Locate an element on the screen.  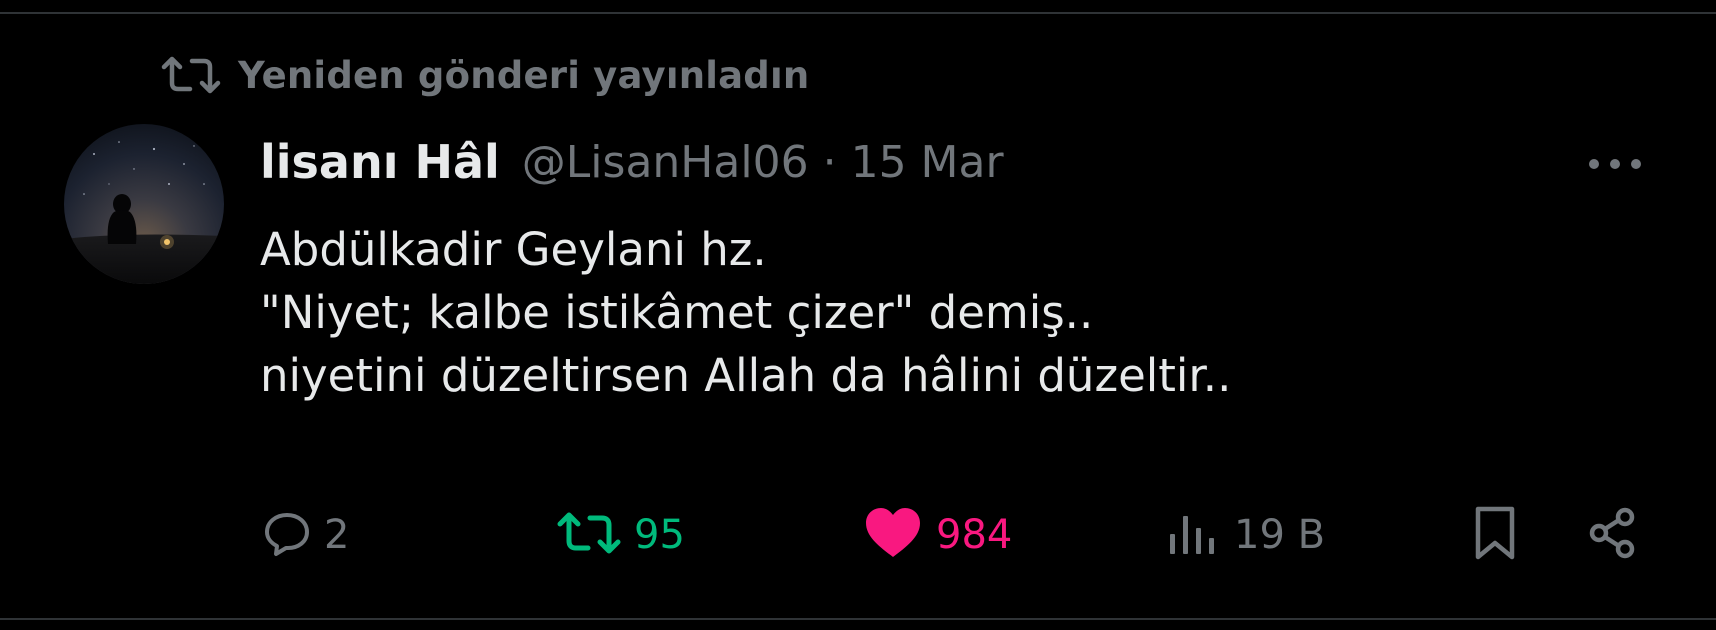
action-bar: 2 95 984 19 B is located at coordinates (858, 535).